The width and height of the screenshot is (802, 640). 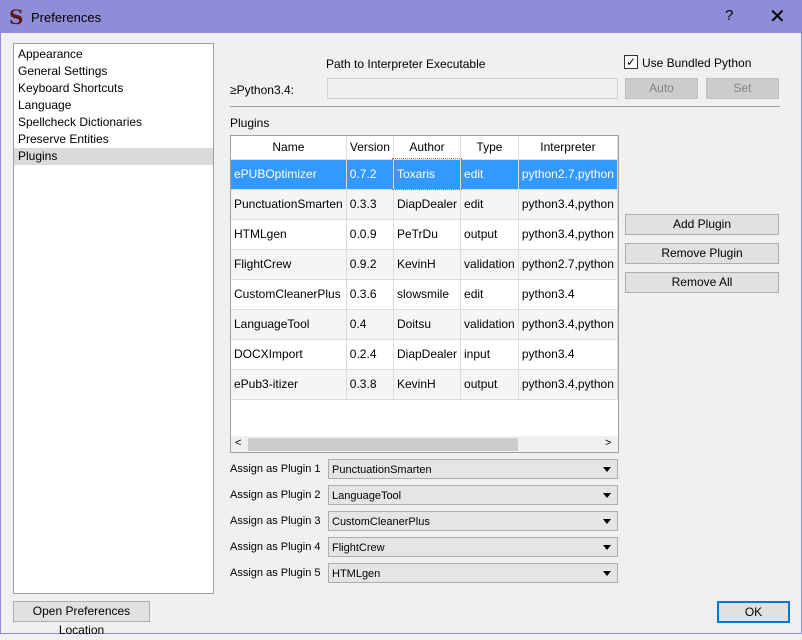 I want to click on assign-plugin-2-label: Assign as Plugin 2, so click(x=275, y=495).